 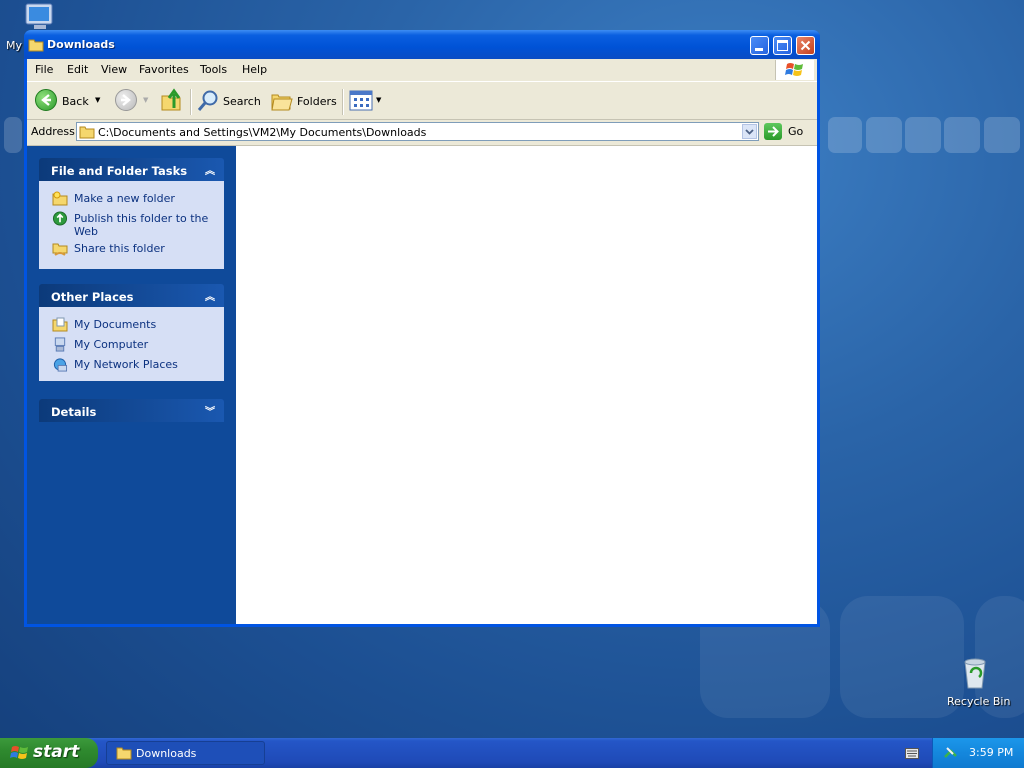 What do you see at coordinates (60, 365) in the screenshot?
I see `my-network-places-icon` at bounding box center [60, 365].